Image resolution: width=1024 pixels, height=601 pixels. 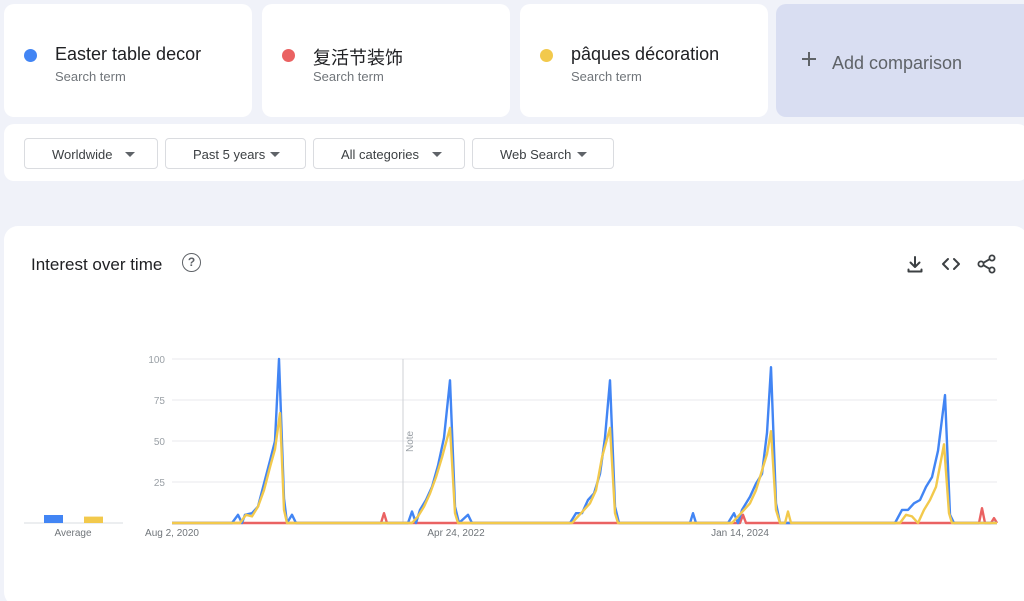 I want to click on x-tick-label: Aug 2, 2020, so click(x=172, y=533).